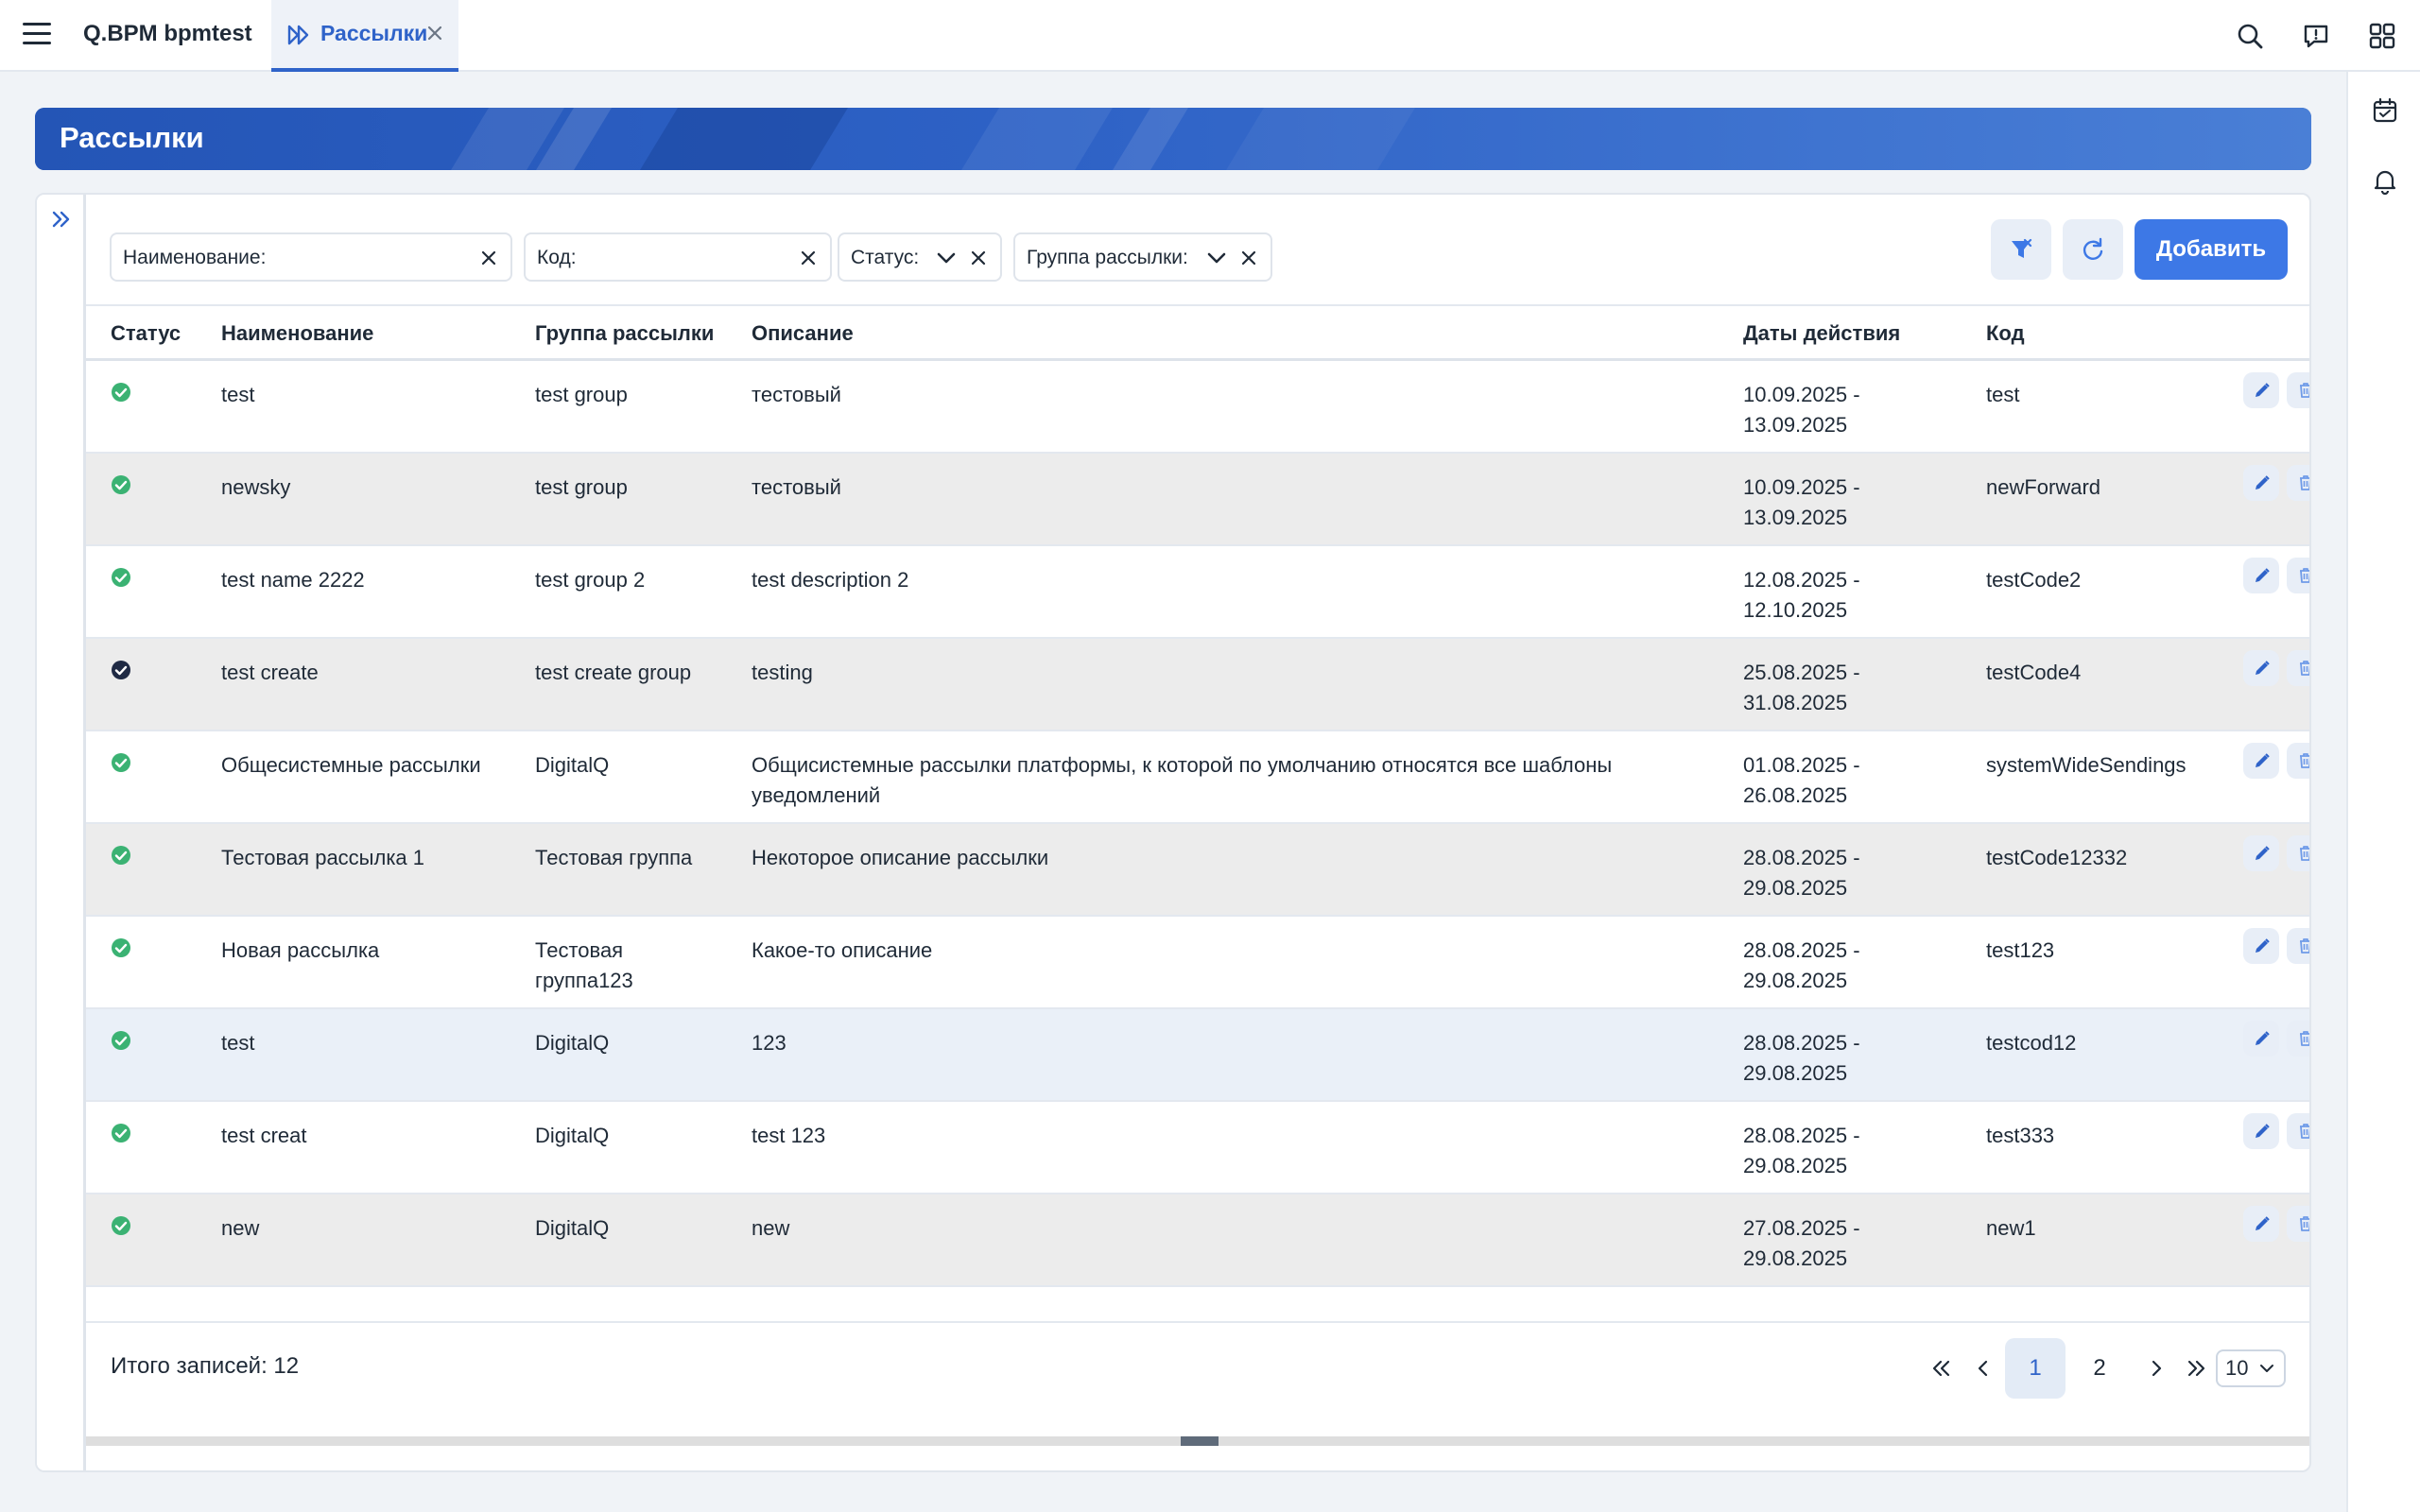 The height and width of the screenshot is (1512, 2420). Describe the element at coordinates (771, 1228) in the screenshot. I see `cell-description: new` at that location.